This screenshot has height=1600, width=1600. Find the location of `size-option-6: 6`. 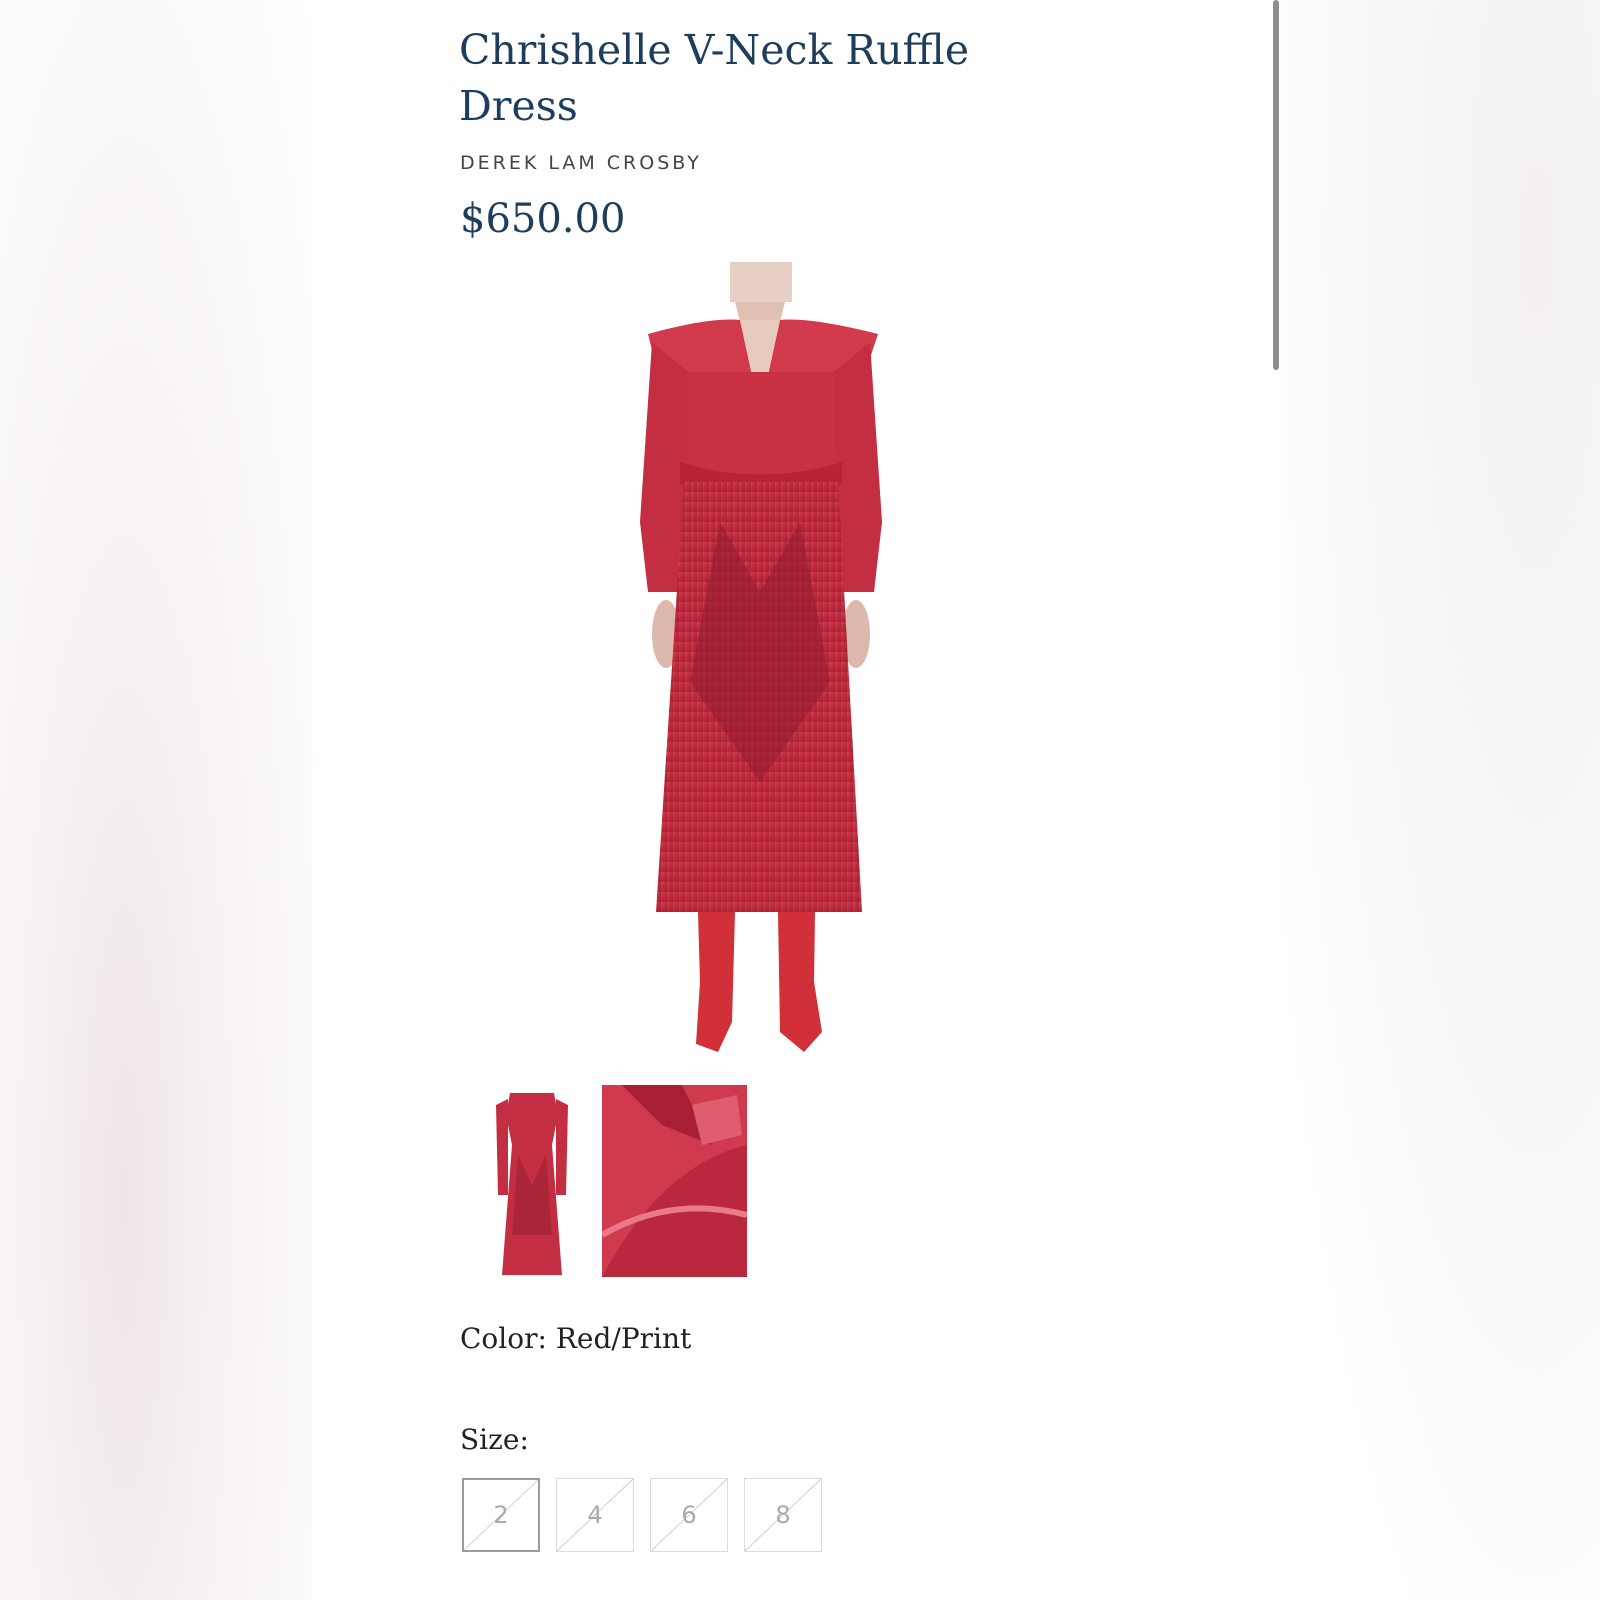

size-option-6: 6 is located at coordinates (689, 1515).